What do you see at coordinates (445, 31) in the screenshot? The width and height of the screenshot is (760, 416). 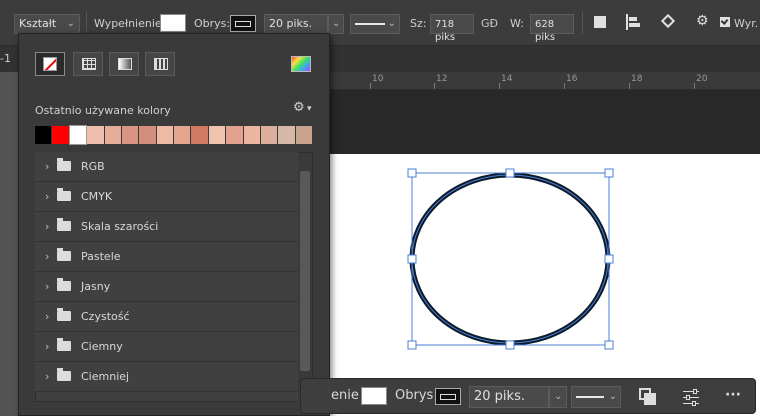 I see `width-value: 718 piks` at bounding box center [445, 31].